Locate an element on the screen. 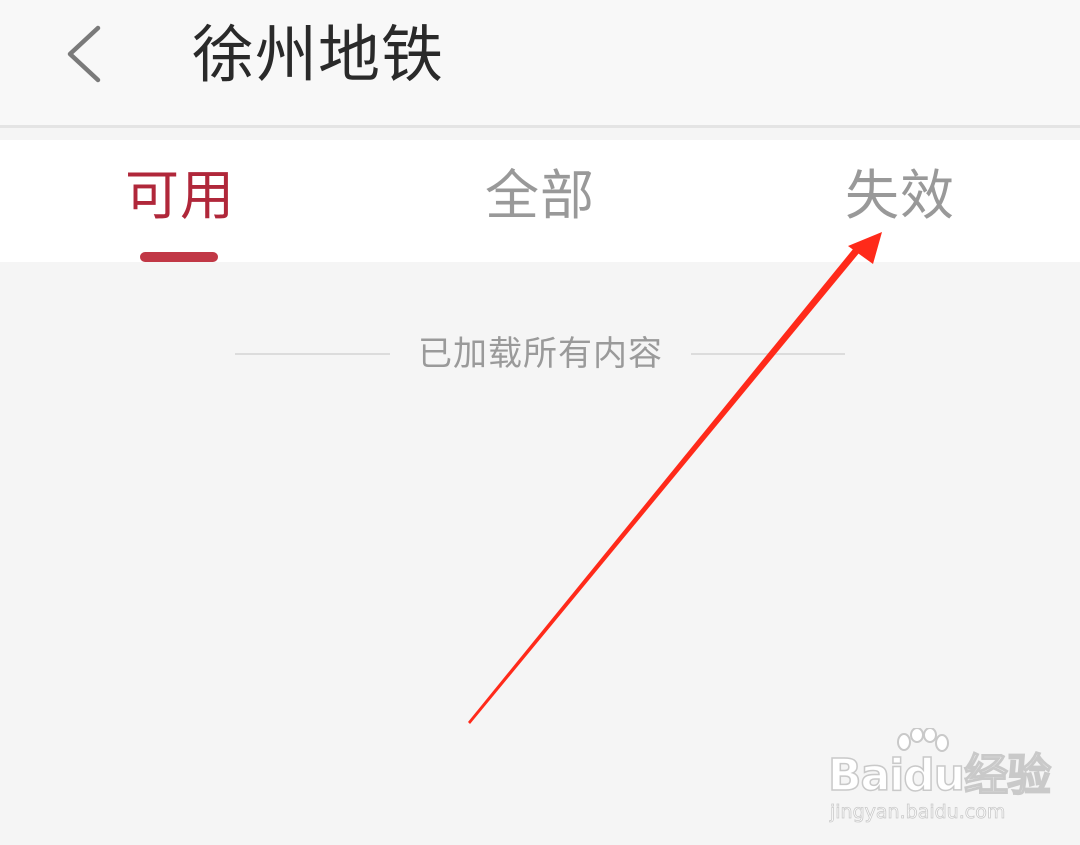 This screenshot has height=845, width=1080. watermark-url: jingyan.baidu.com is located at coordinates (918, 812).